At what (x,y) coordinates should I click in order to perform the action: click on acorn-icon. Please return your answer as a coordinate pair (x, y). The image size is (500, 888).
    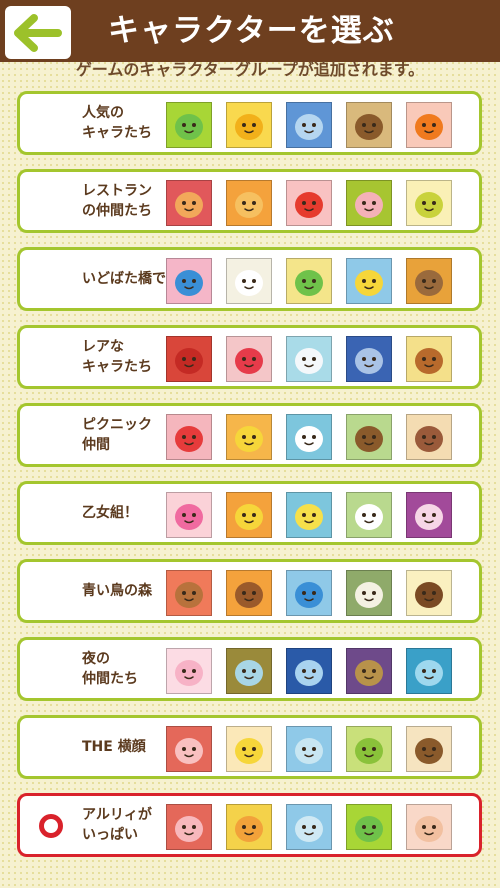
    Looking at the image, I should click on (429, 595).